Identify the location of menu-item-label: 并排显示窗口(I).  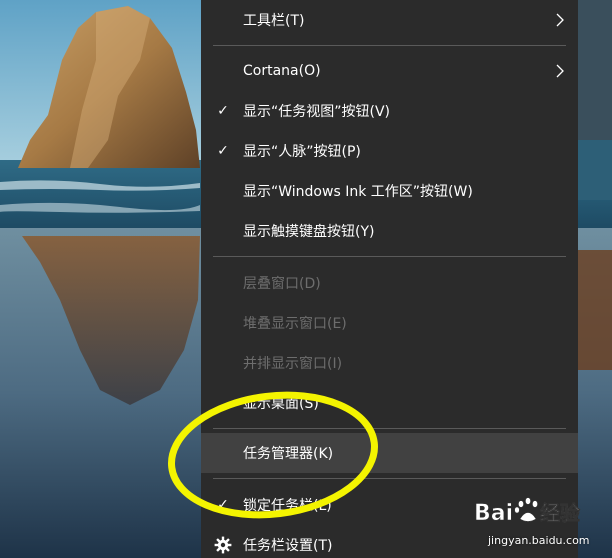
(293, 364).